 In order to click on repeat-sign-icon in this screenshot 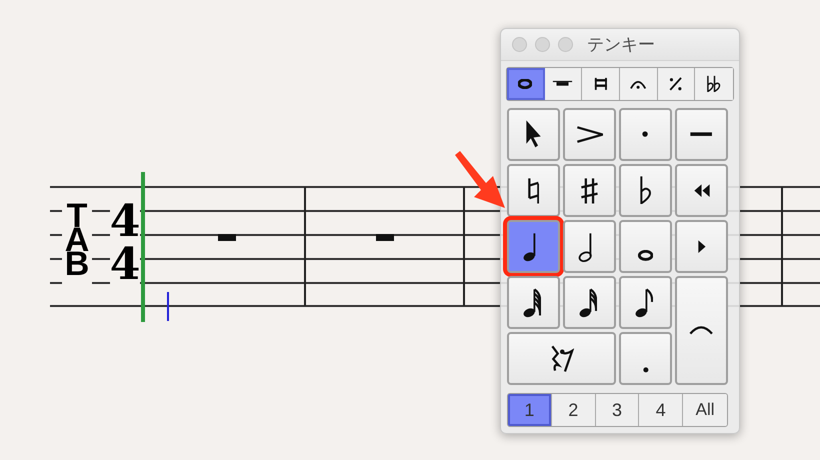, I will do `click(676, 84)`.